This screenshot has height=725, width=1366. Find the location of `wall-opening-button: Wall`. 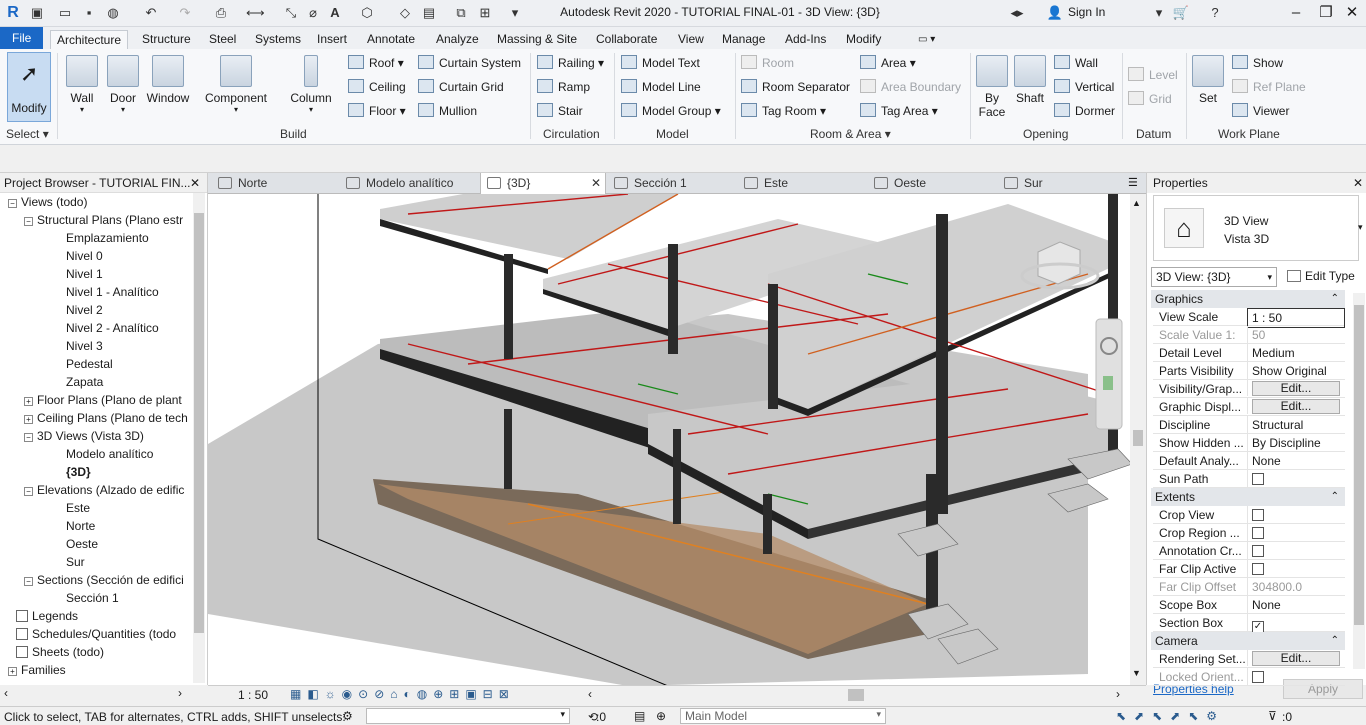

wall-opening-button: Wall is located at coordinates (1076, 63).